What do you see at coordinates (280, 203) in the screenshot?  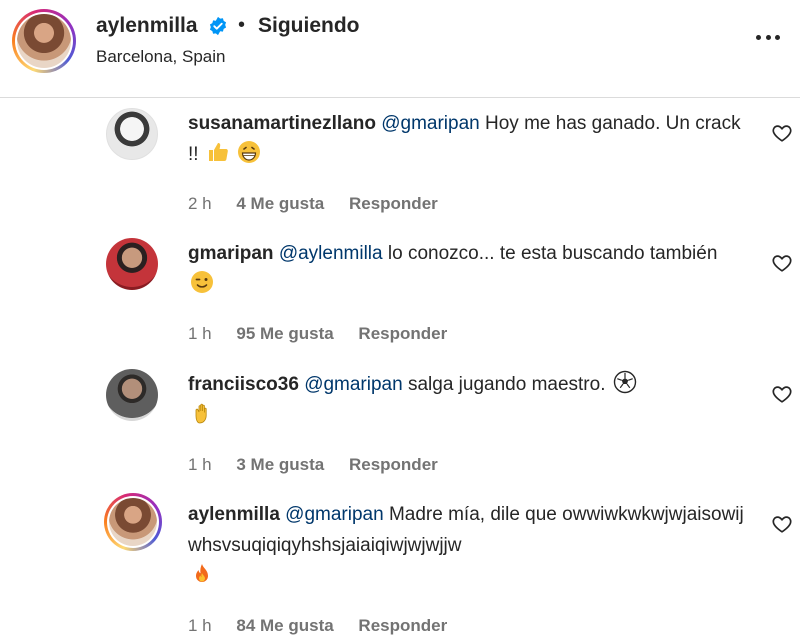 I see `like-count: 4 Me gusta` at bounding box center [280, 203].